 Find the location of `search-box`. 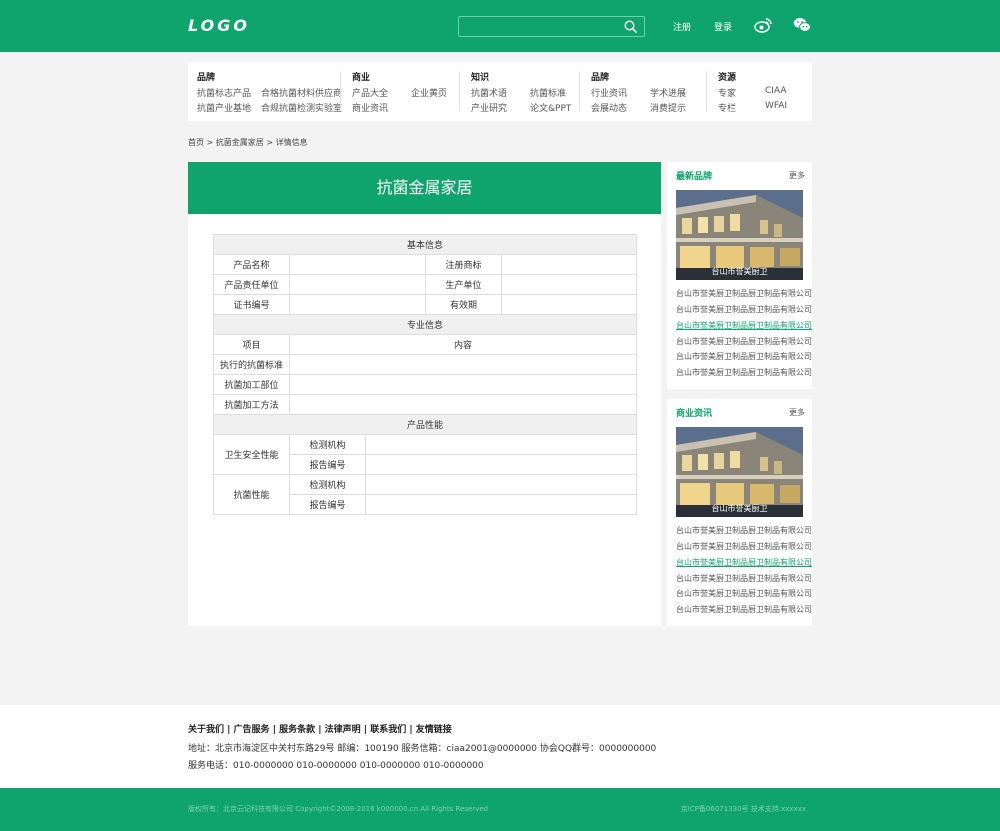

search-box is located at coordinates (551, 26).